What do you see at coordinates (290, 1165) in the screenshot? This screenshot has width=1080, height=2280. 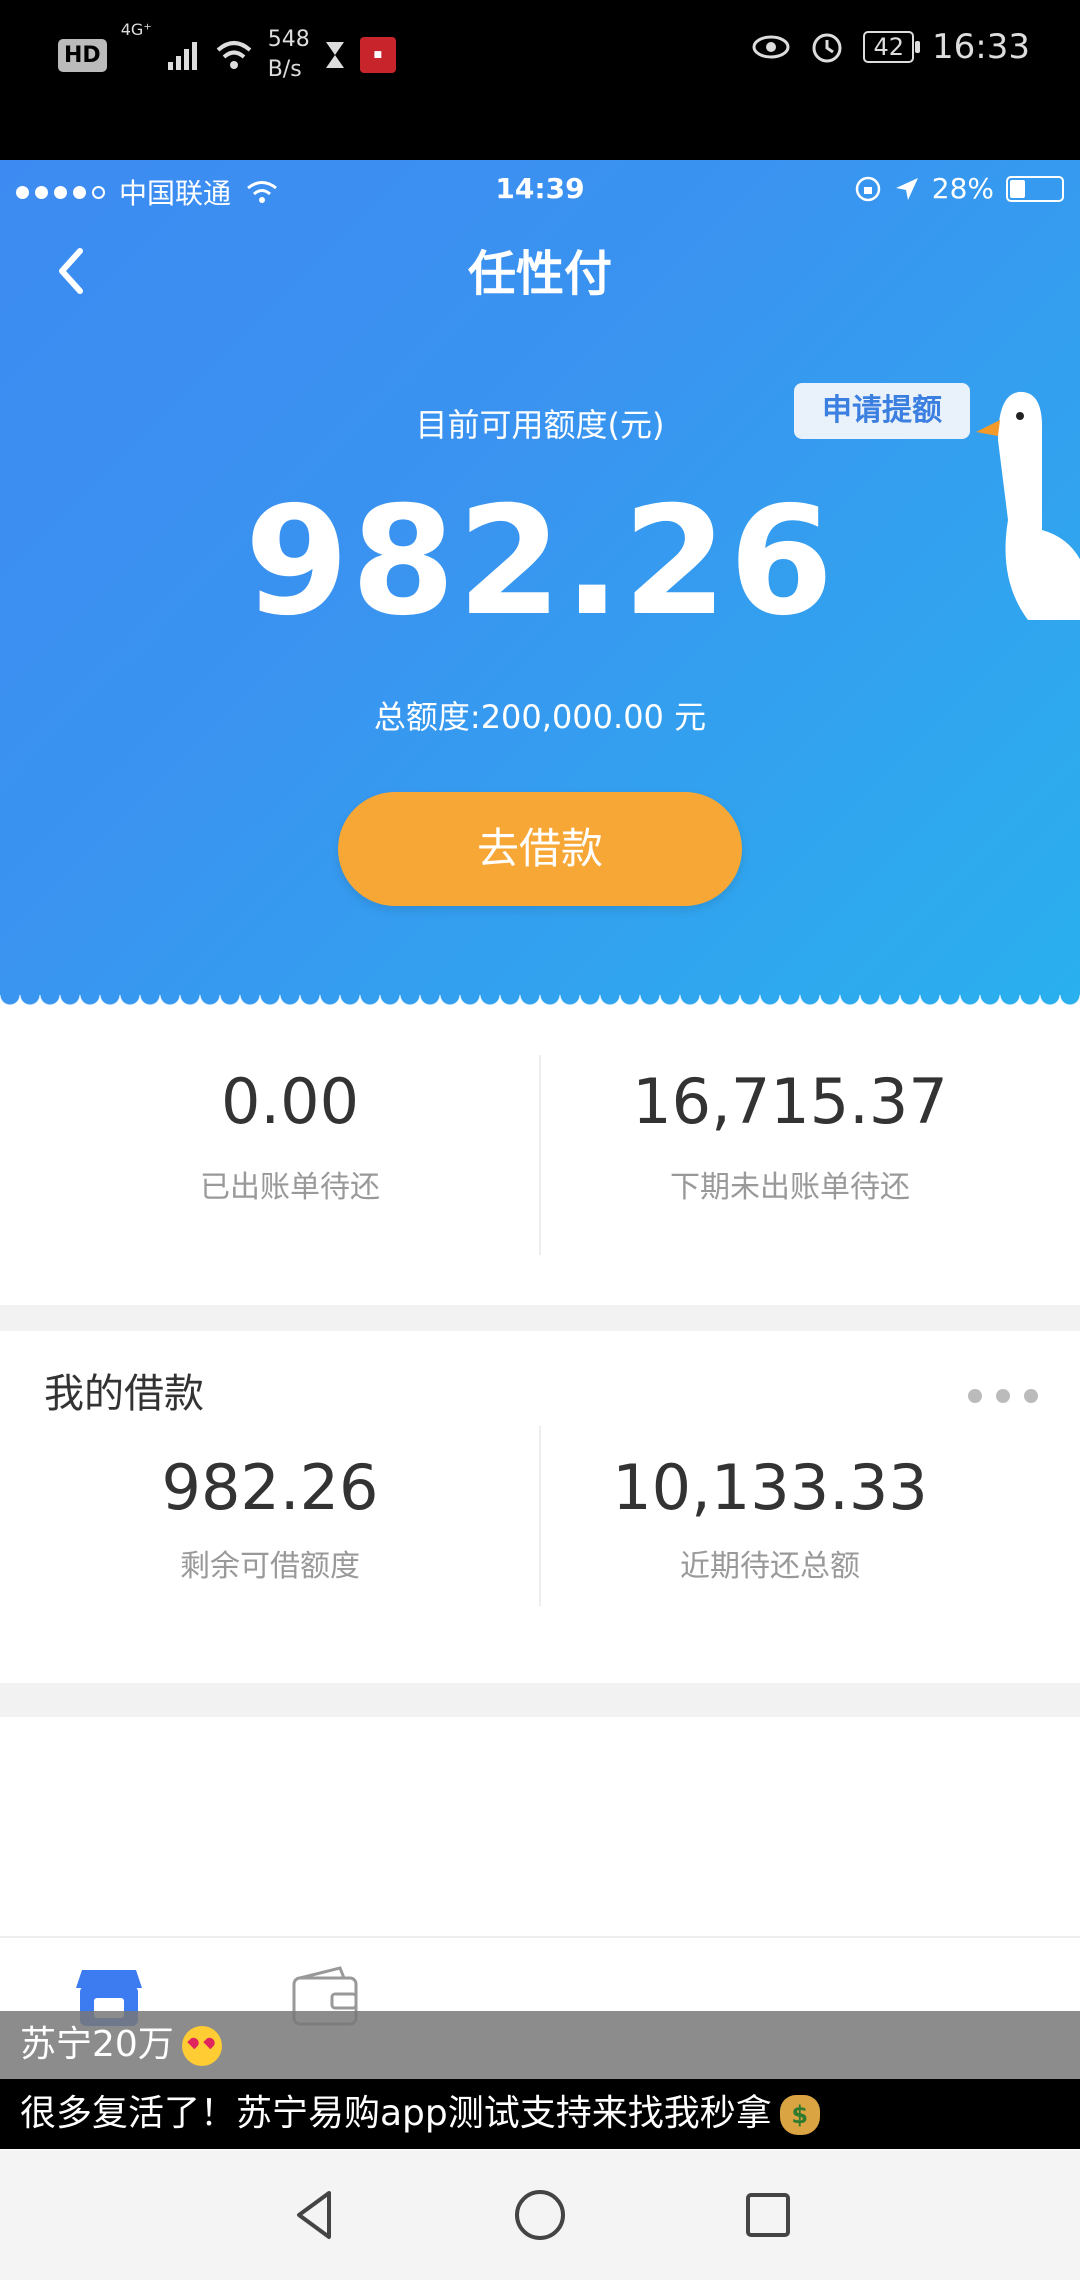 I see `billed-column: 0.00 已出账单待还` at bounding box center [290, 1165].